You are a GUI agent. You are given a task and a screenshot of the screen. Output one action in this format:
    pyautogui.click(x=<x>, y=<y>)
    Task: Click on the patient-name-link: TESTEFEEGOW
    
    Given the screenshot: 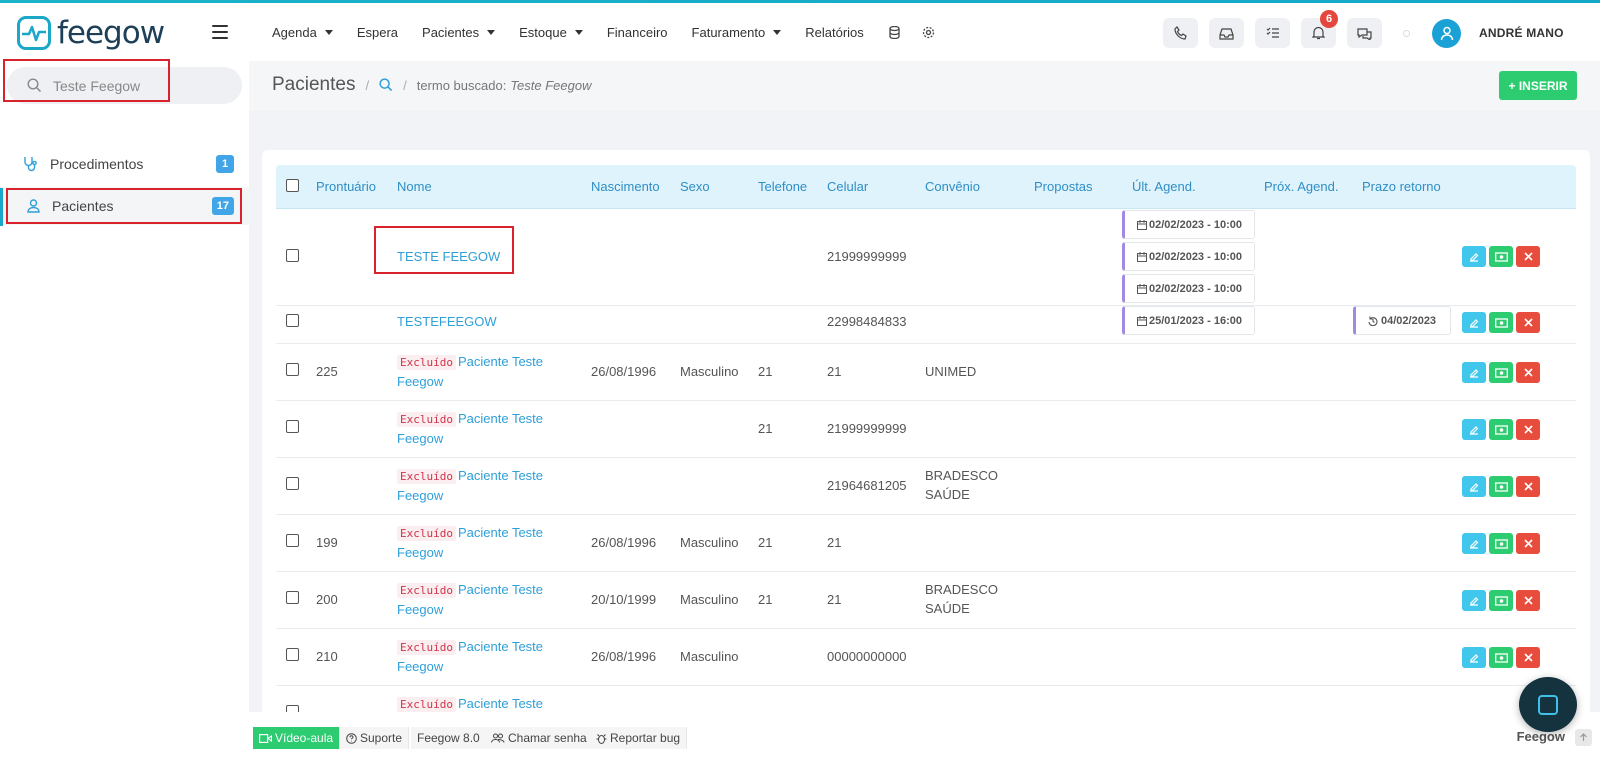 What is the action you would take?
    pyautogui.click(x=447, y=321)
    